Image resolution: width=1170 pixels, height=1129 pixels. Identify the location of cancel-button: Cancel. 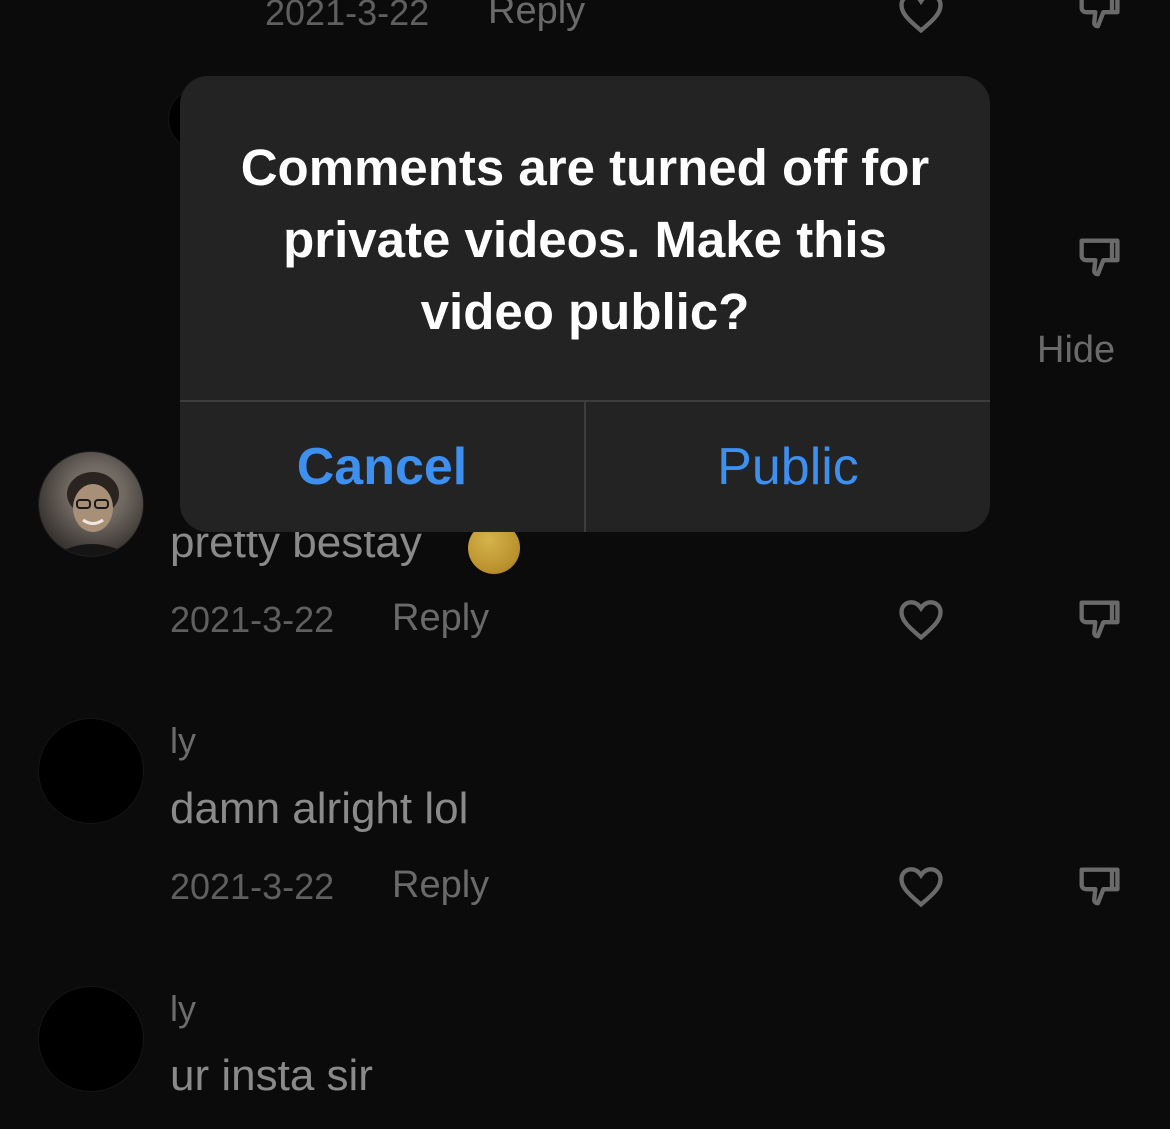
(382, 467).